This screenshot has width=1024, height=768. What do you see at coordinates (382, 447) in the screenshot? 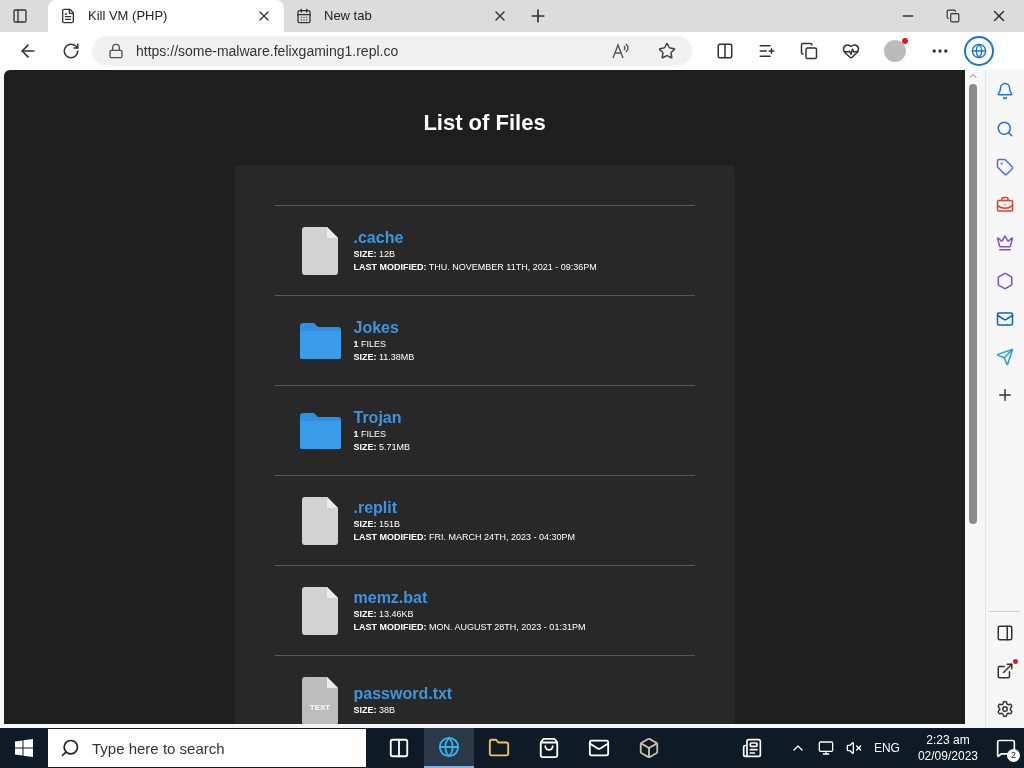
I see `file-detail: SIZE: 5.71MB` at bounding box center [382, 447].